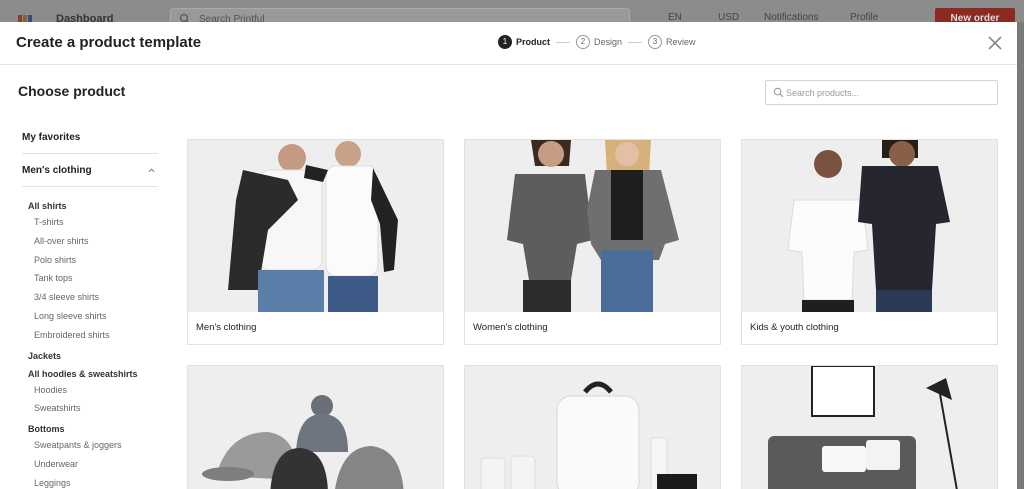 The image size is (1024, 489). What do you see at coordinates (96, 222) in the screenshot?
I see `sidebar-item-t-shirts: T-shirts` at bounding box center [96, 222].